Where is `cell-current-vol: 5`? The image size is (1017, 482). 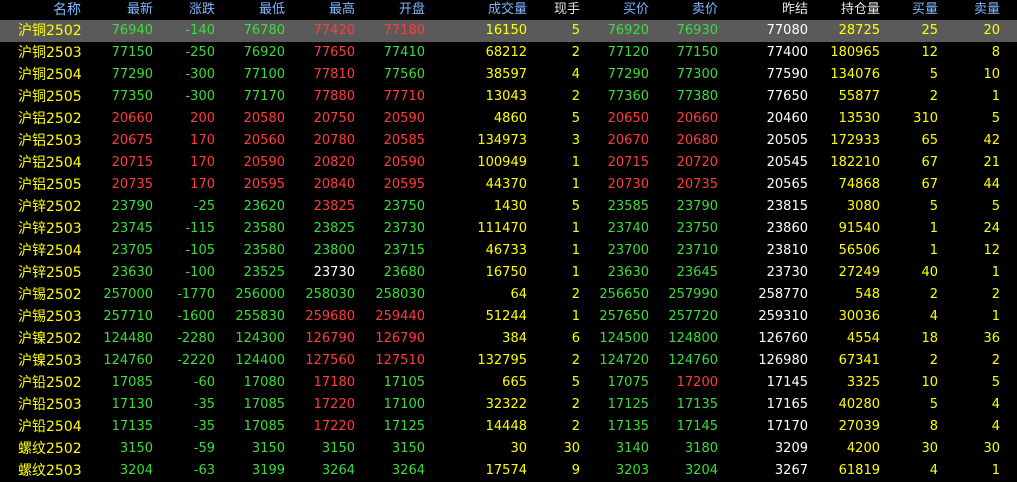 cell-current-vol: 5 is located at coordinates (575, 206).